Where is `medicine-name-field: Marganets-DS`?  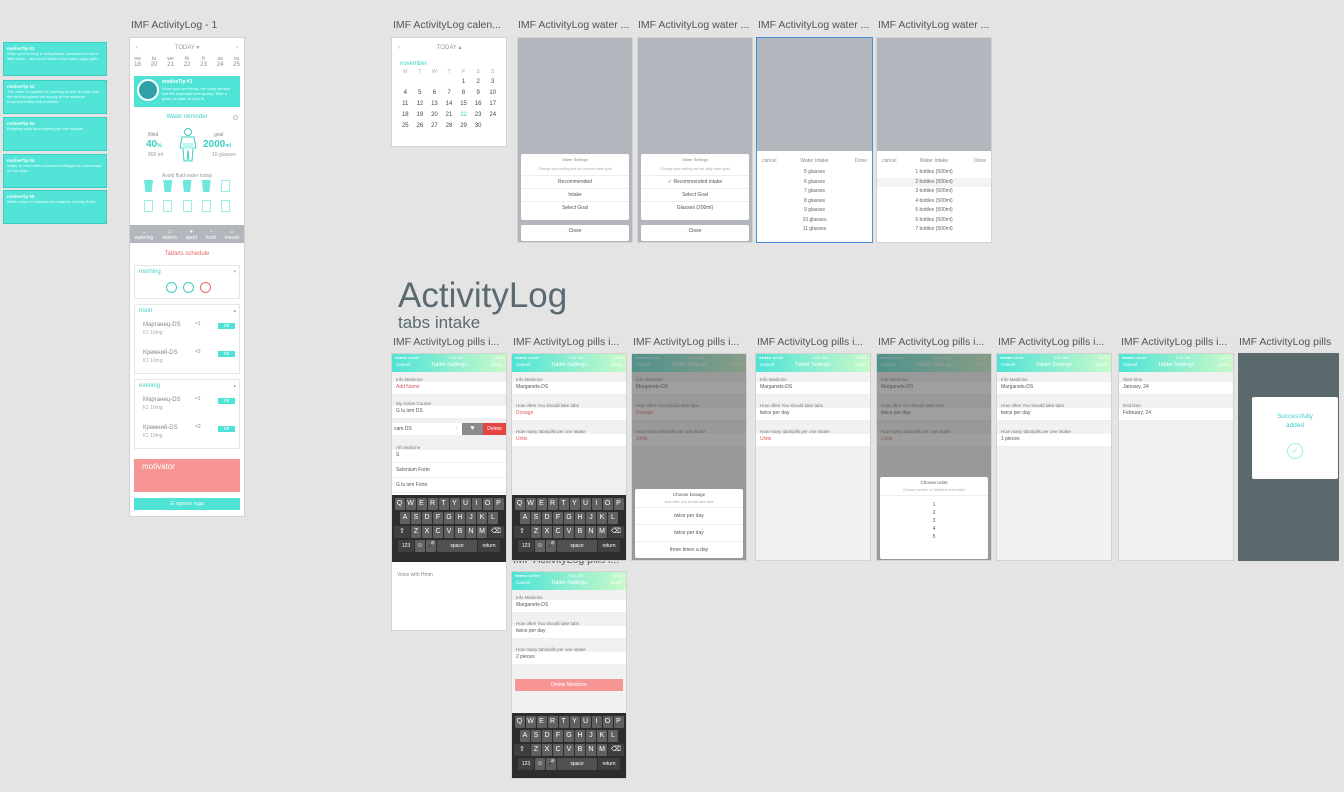 medicine-name-field: Marganets-DS is located at coordinates (1054, 388).